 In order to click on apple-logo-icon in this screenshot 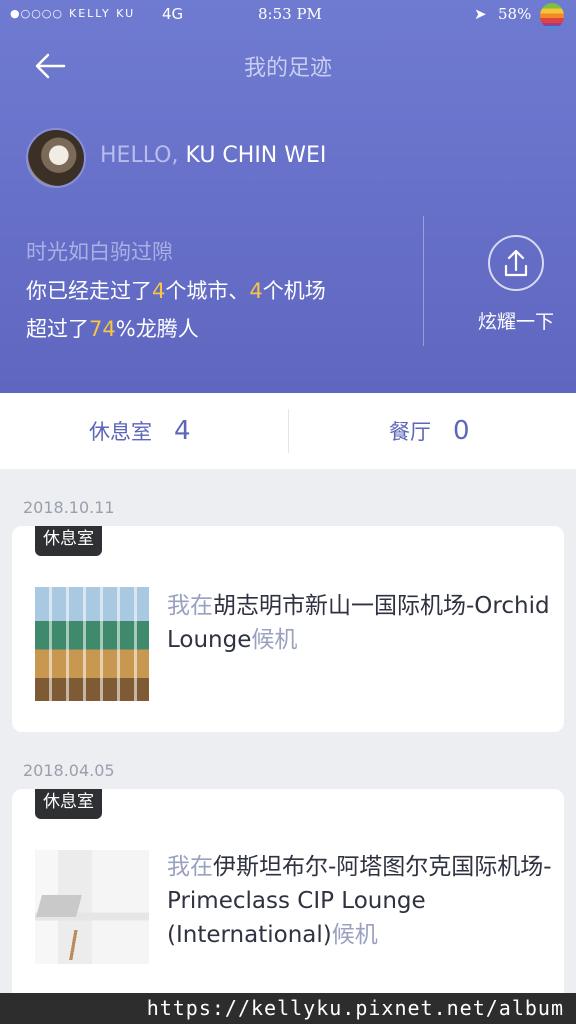, I will do `click(552, 16)`.